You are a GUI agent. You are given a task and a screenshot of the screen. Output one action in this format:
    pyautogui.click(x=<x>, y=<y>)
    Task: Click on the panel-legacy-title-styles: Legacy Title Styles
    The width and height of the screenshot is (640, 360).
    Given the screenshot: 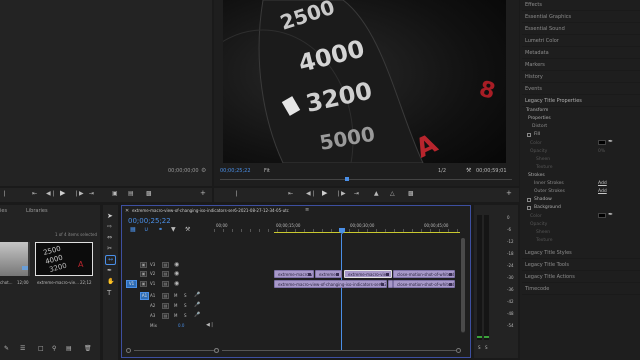 What is the action you would take?
    pyautogui.click(x=581, y=253)
    